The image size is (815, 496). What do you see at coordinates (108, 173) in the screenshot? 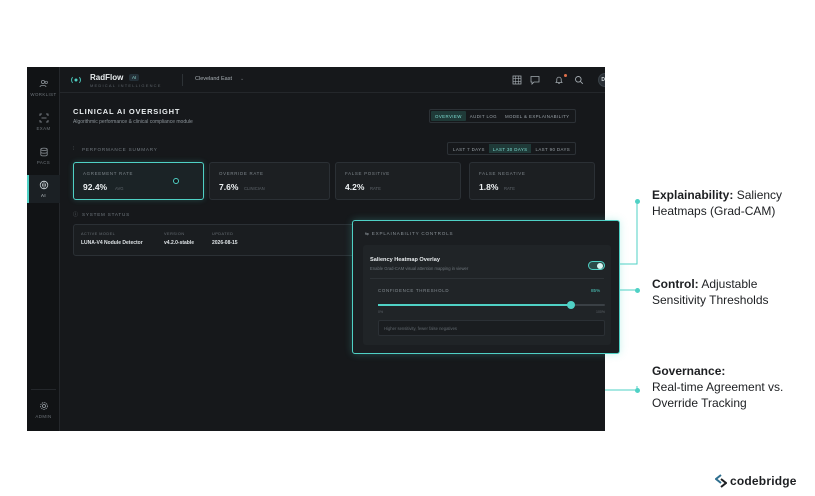
I see `metric-label: AGREEMENT RATE` at bounding box center [108, 173].